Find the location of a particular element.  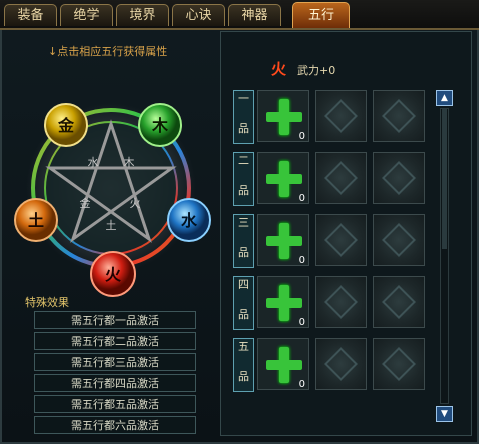

grade-label: 二 品 is located at coordinates (243, 179).